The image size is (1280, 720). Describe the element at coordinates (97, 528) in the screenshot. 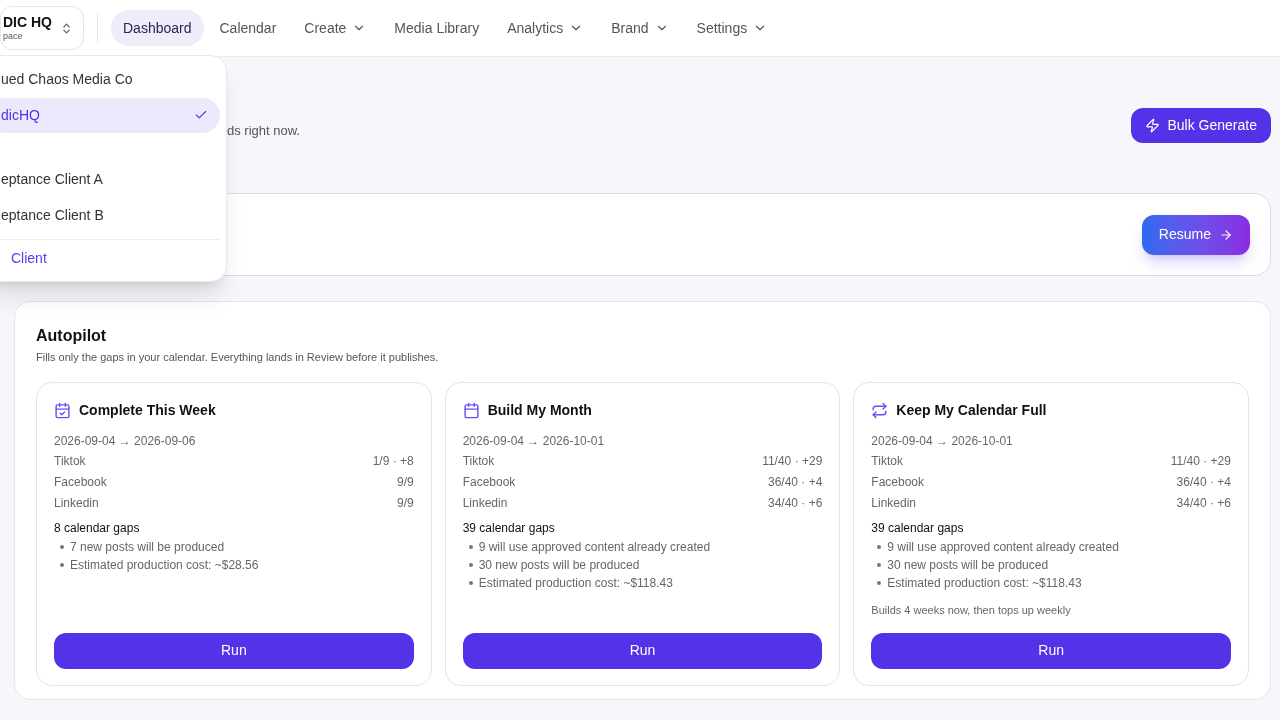

I see `gap-count: 8 calendar gaps` at that location.